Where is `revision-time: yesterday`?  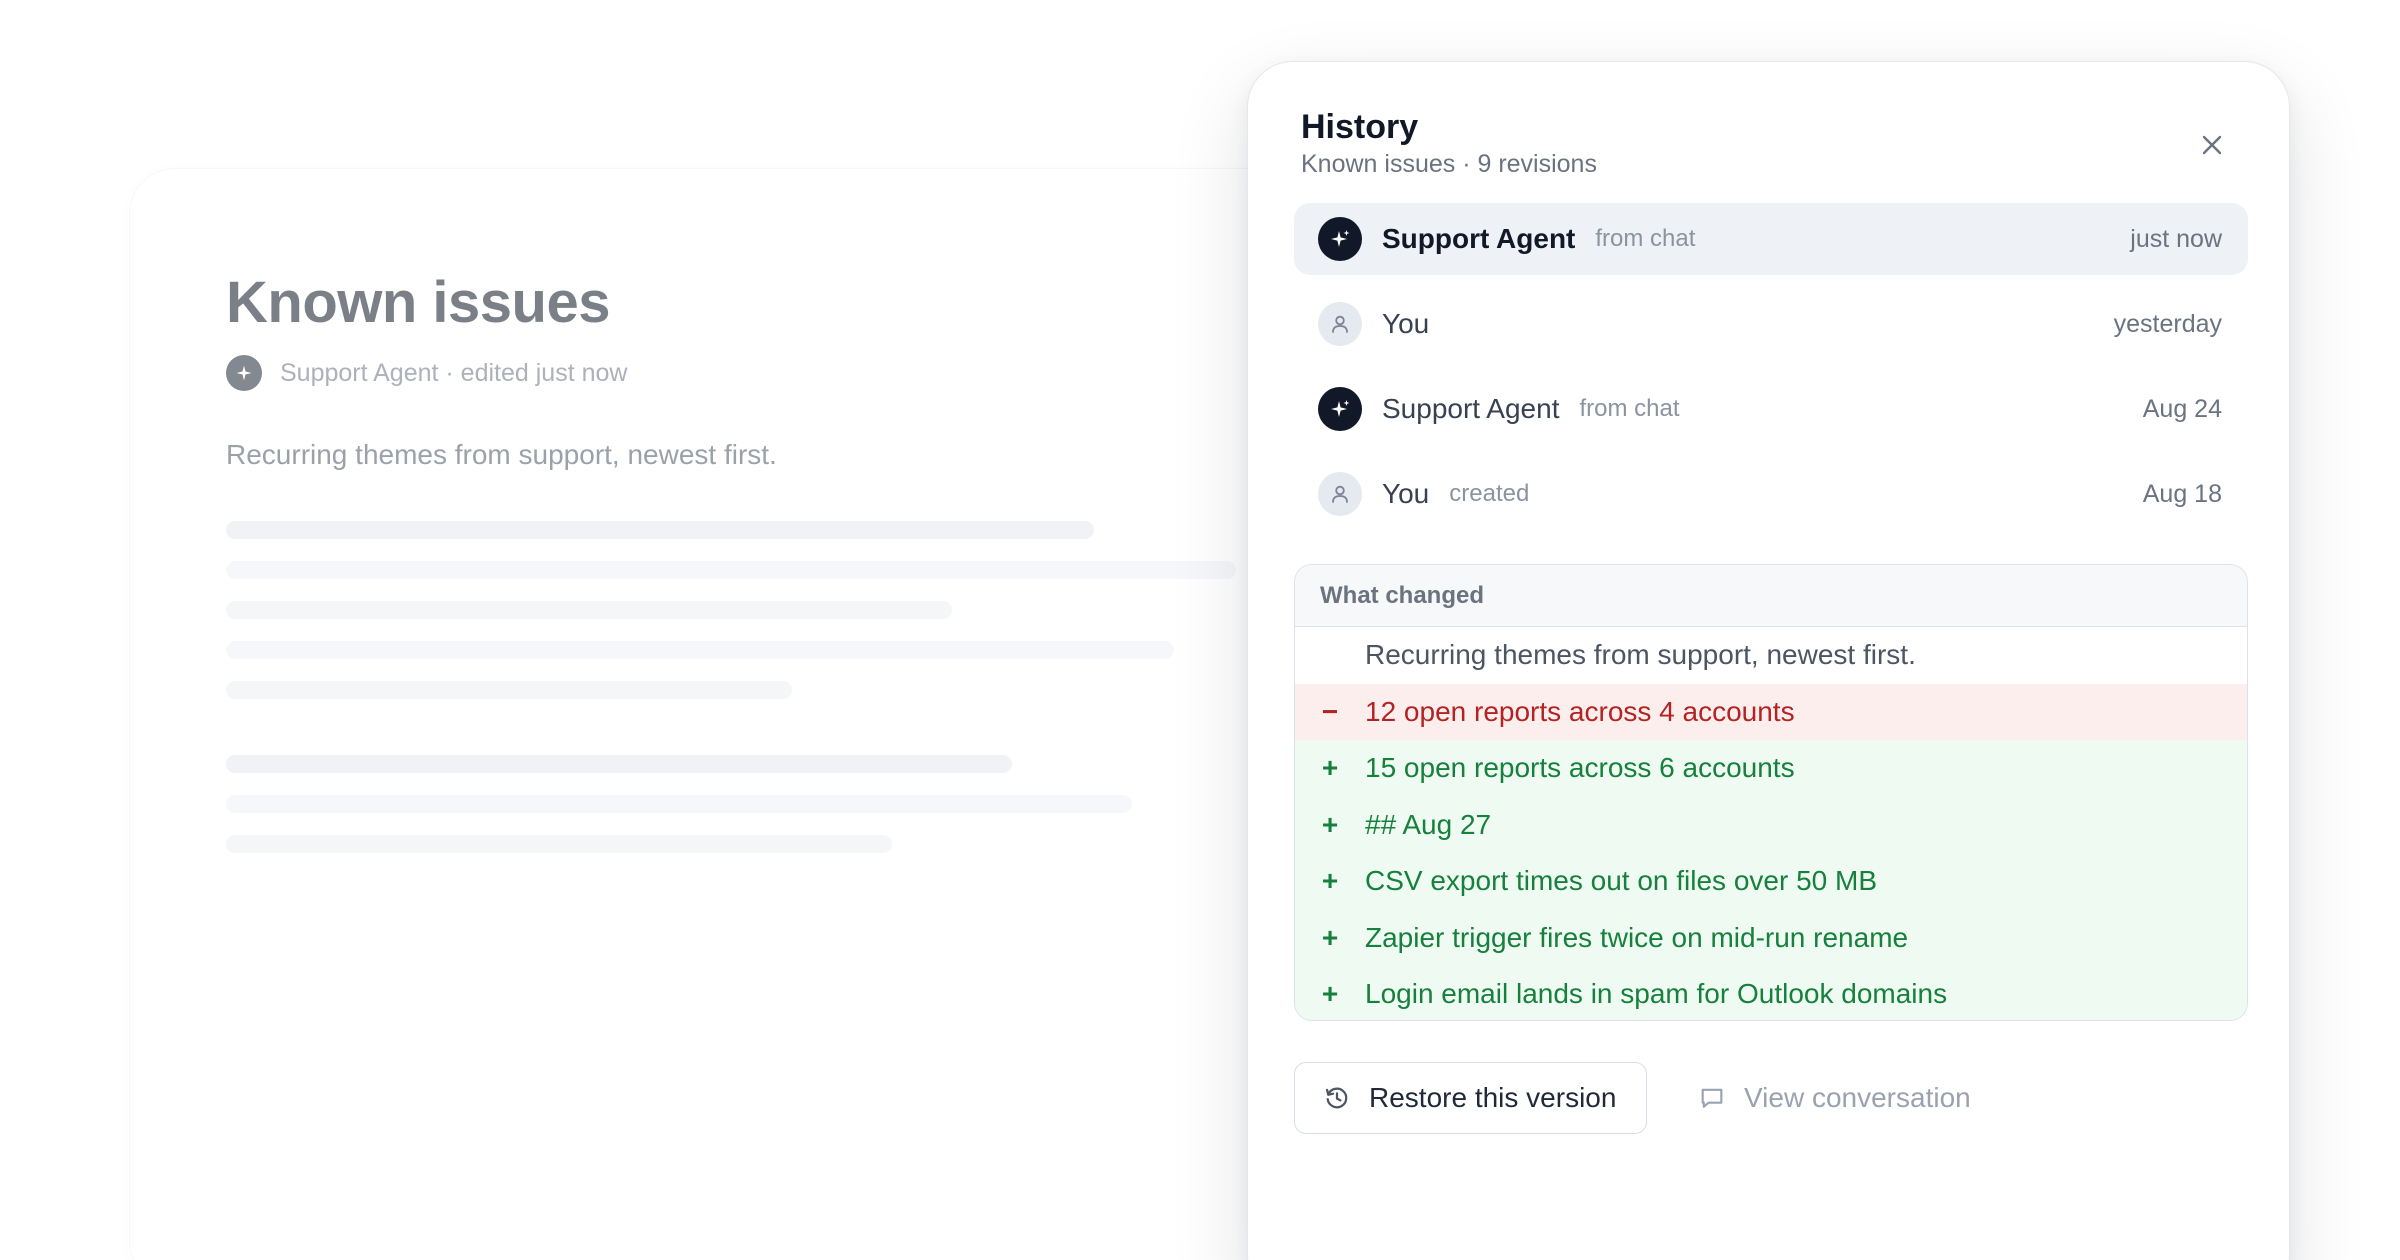 revision-time: yesterday is located at coordinates (2167, 323).